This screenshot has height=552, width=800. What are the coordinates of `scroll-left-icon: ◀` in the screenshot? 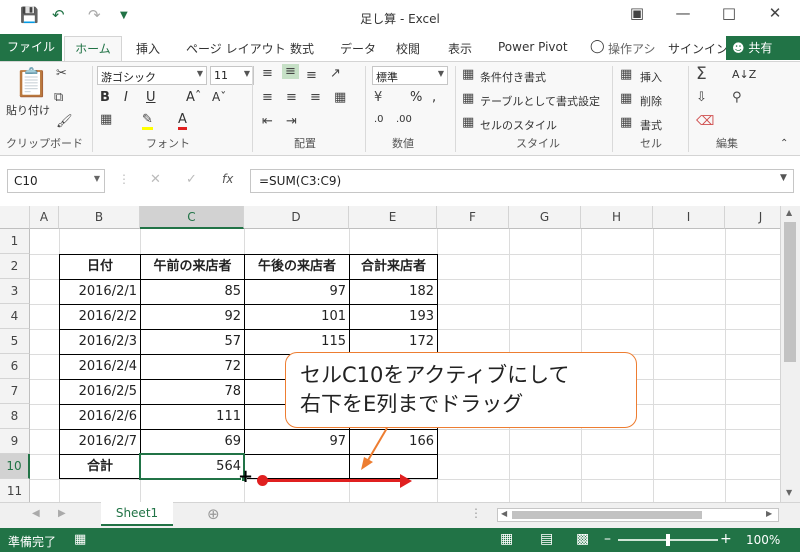 It's located at (504, 513).